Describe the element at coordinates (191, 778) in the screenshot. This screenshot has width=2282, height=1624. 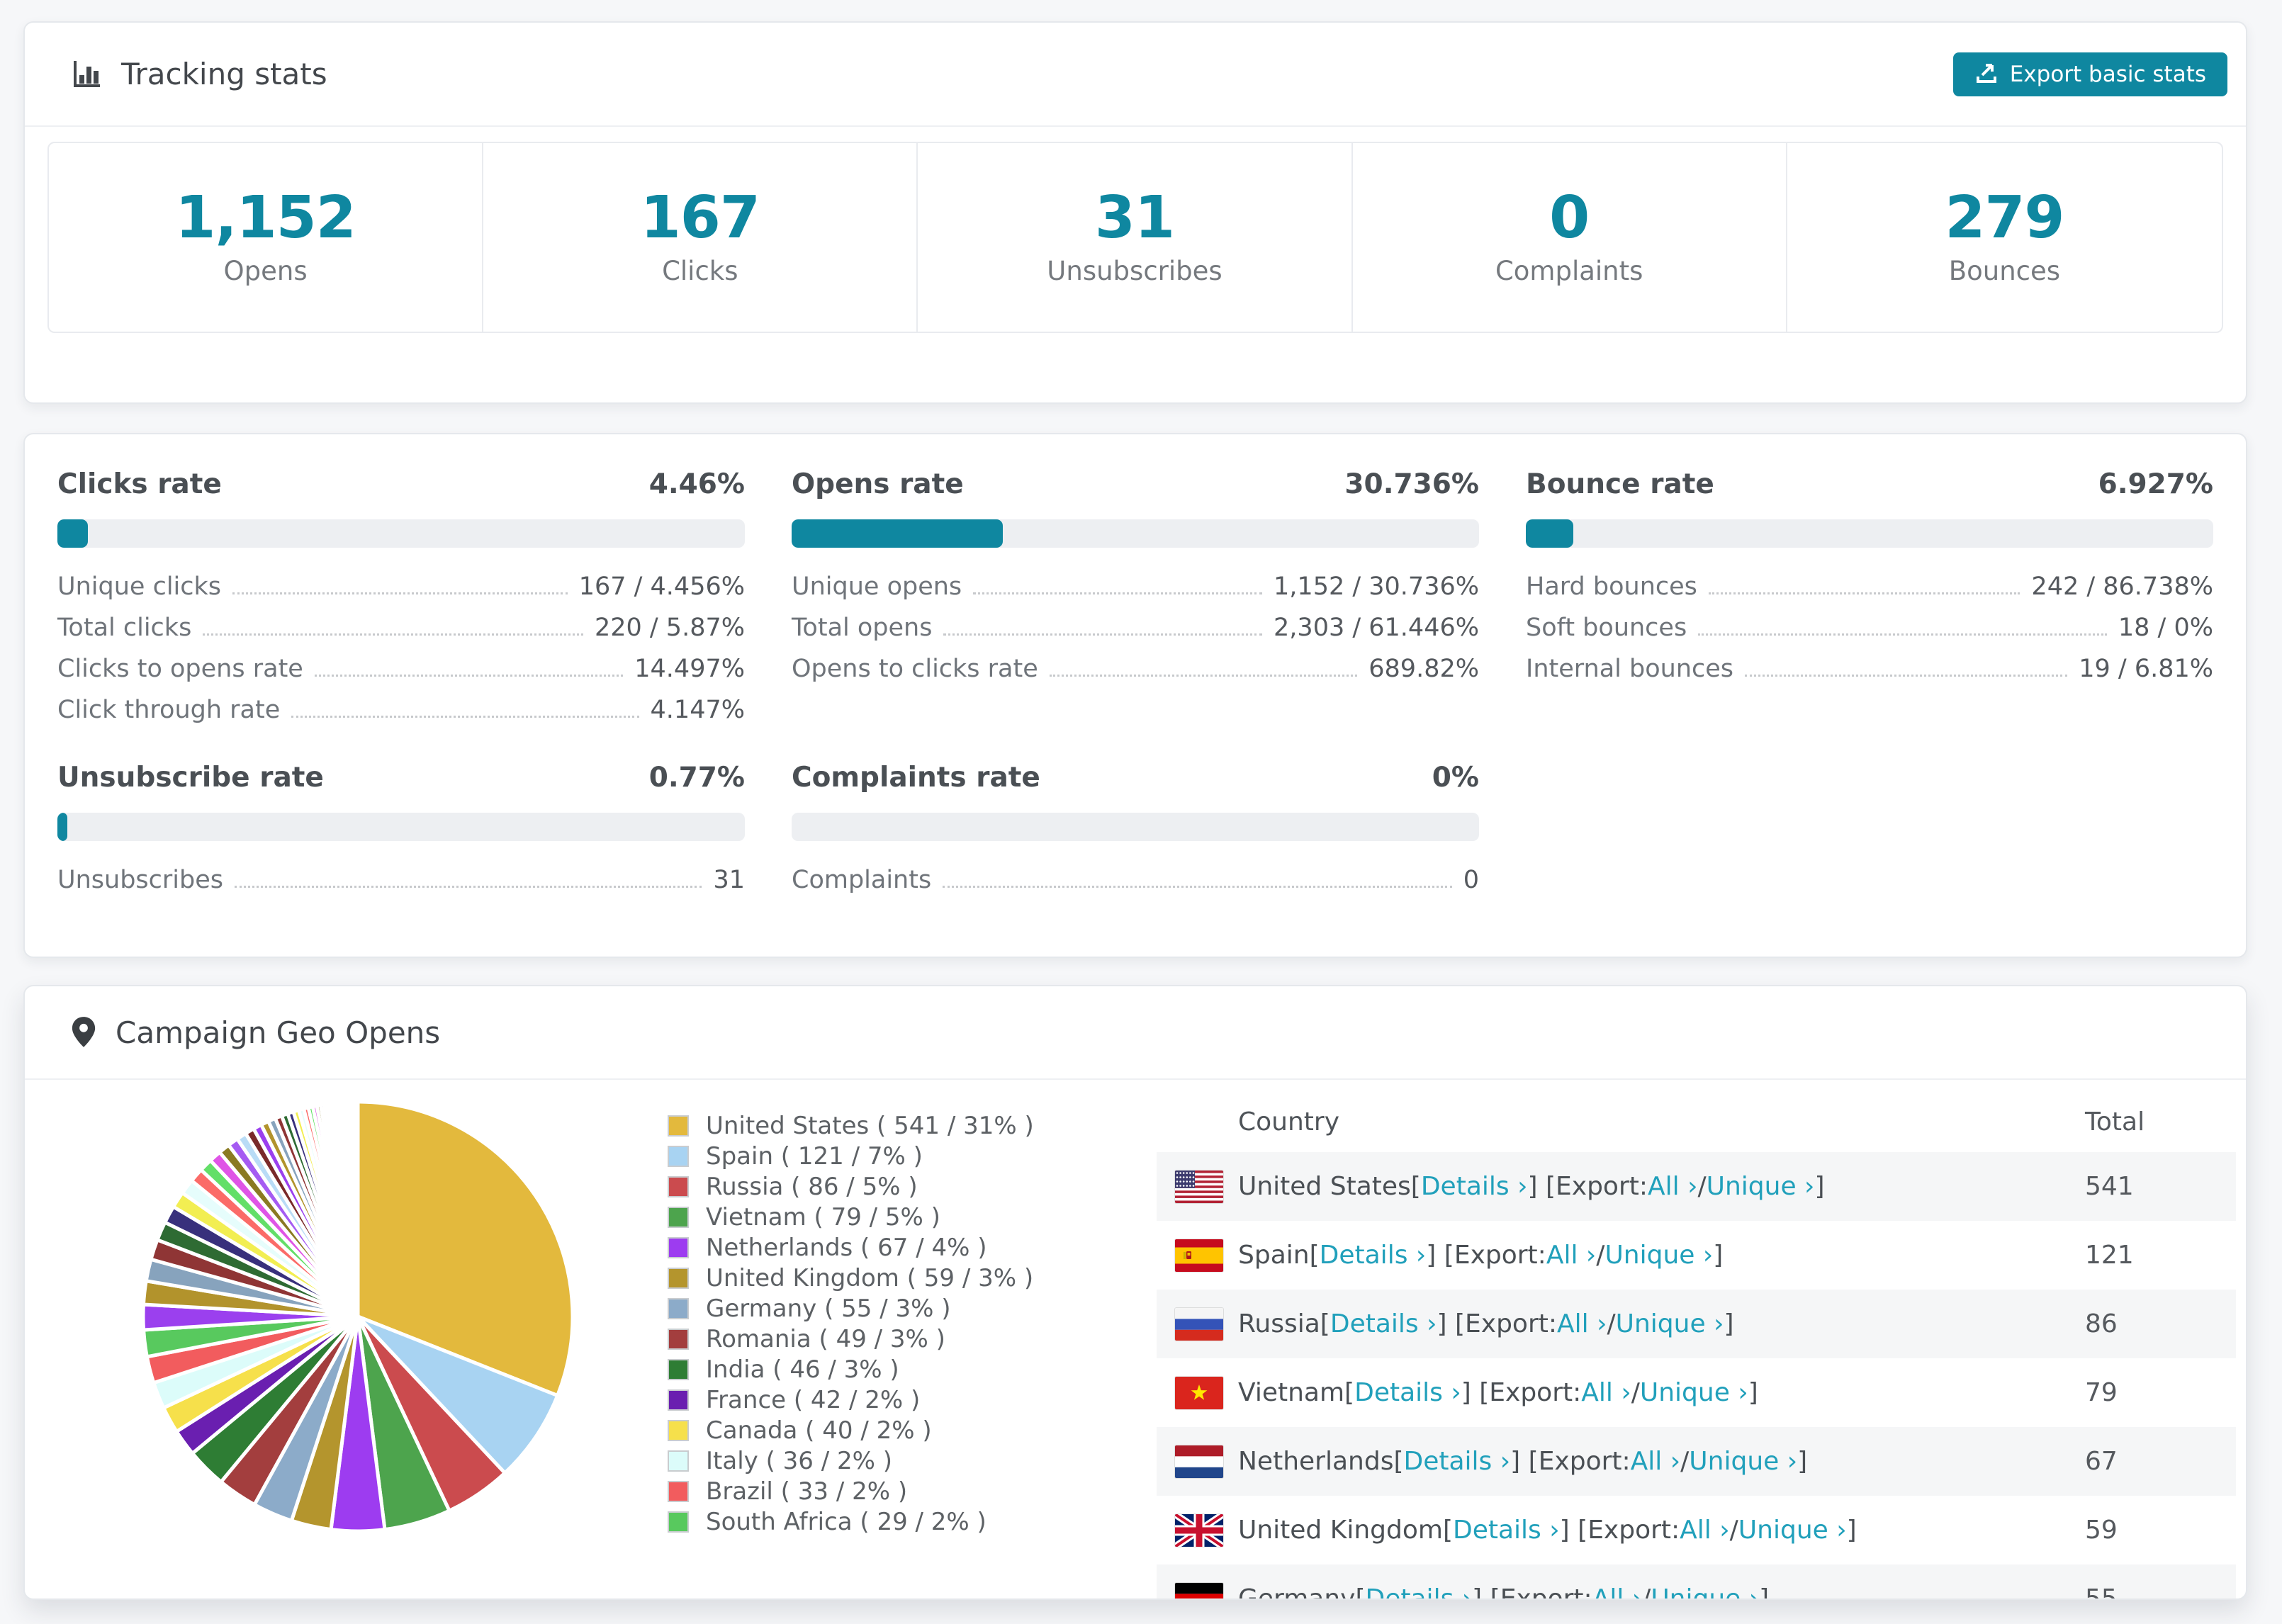
I see `rate-title: Unsubscribe rate` at that location.